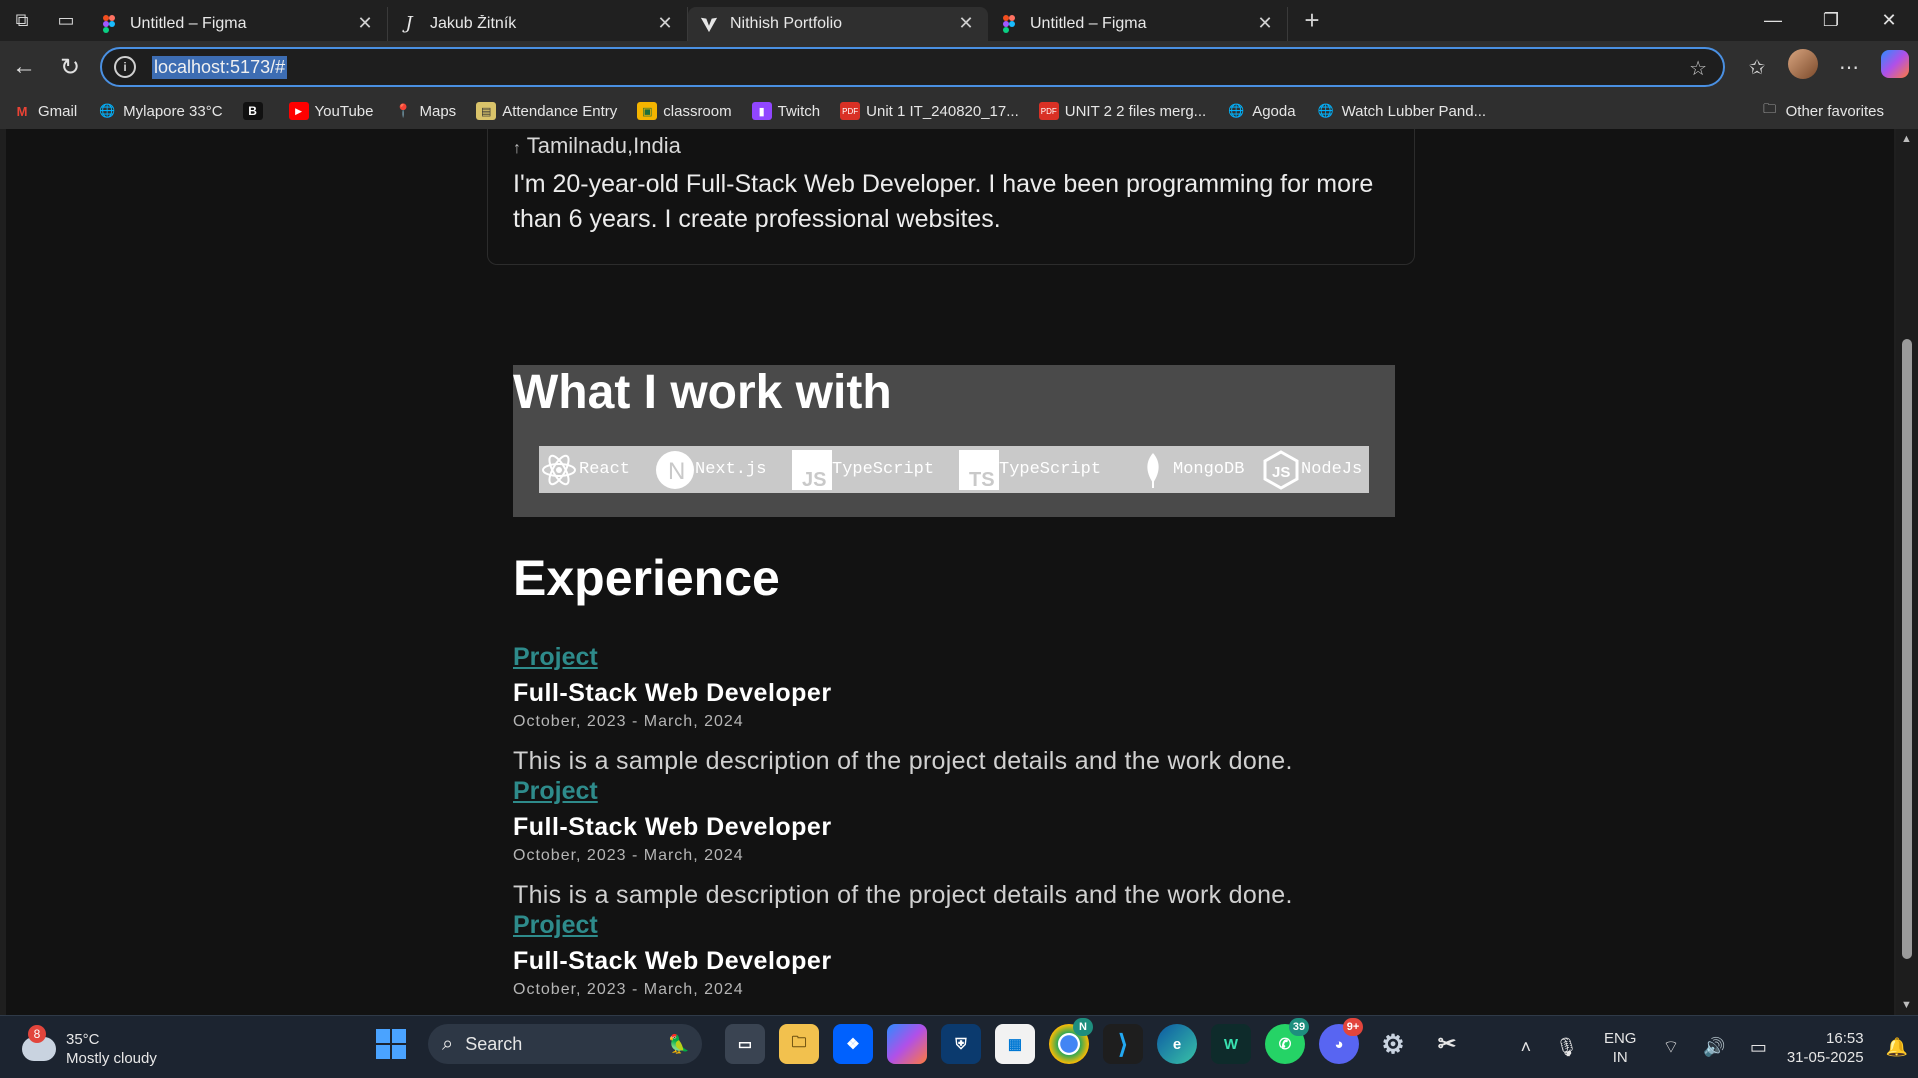 This screenshot has width=1918, height=1078. Describe the element at coordinates (238, 23) in the screenshot. I see `tab-figma-1: Untitled – Figma ✕` at that location.